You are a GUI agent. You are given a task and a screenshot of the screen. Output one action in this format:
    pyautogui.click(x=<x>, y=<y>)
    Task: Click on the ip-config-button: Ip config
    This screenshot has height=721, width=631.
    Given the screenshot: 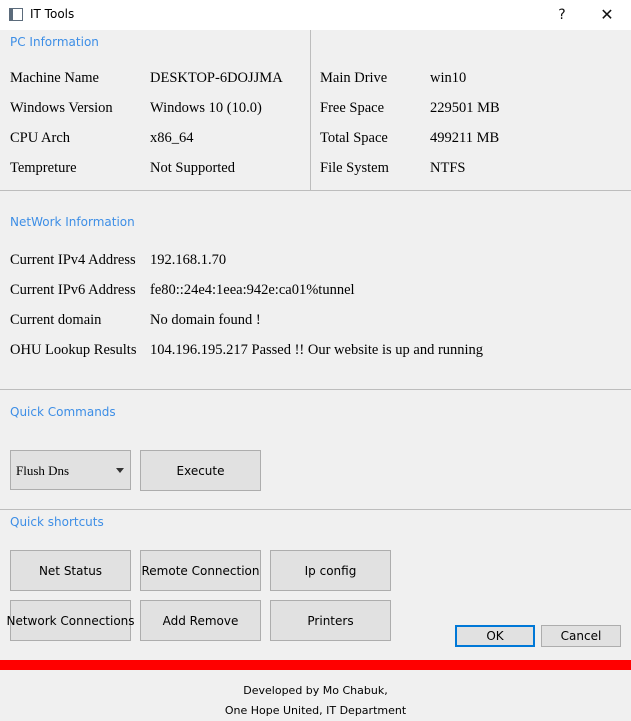 What is the action you would take?
    pyautogui.click(x=330, y=570)
    